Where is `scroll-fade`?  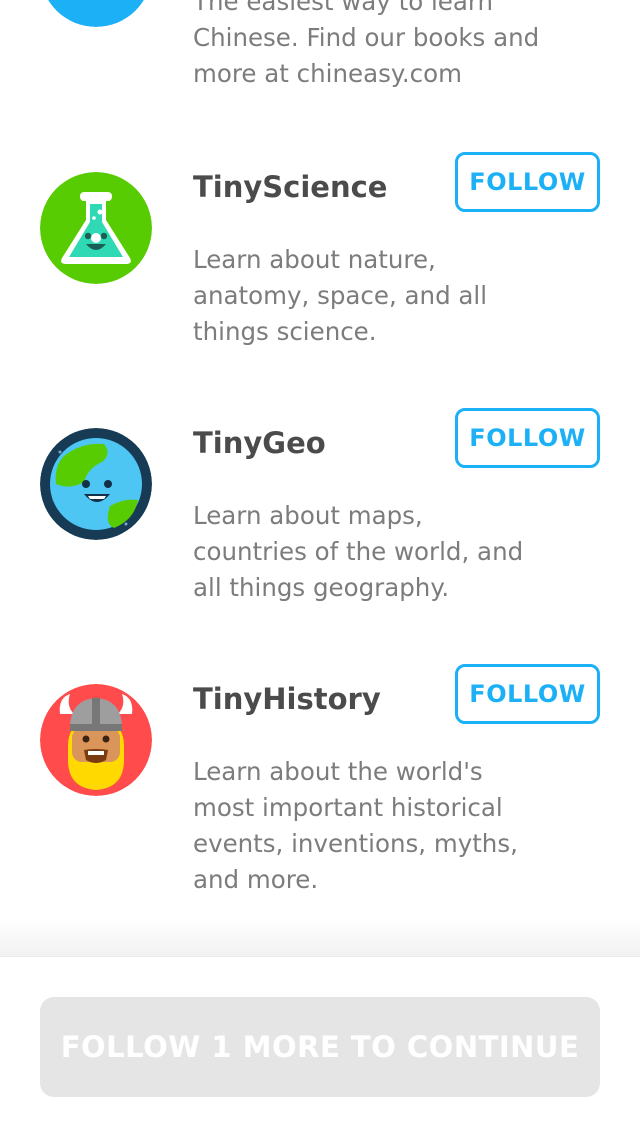 scroll-fade is located at coordinates (320, 938).